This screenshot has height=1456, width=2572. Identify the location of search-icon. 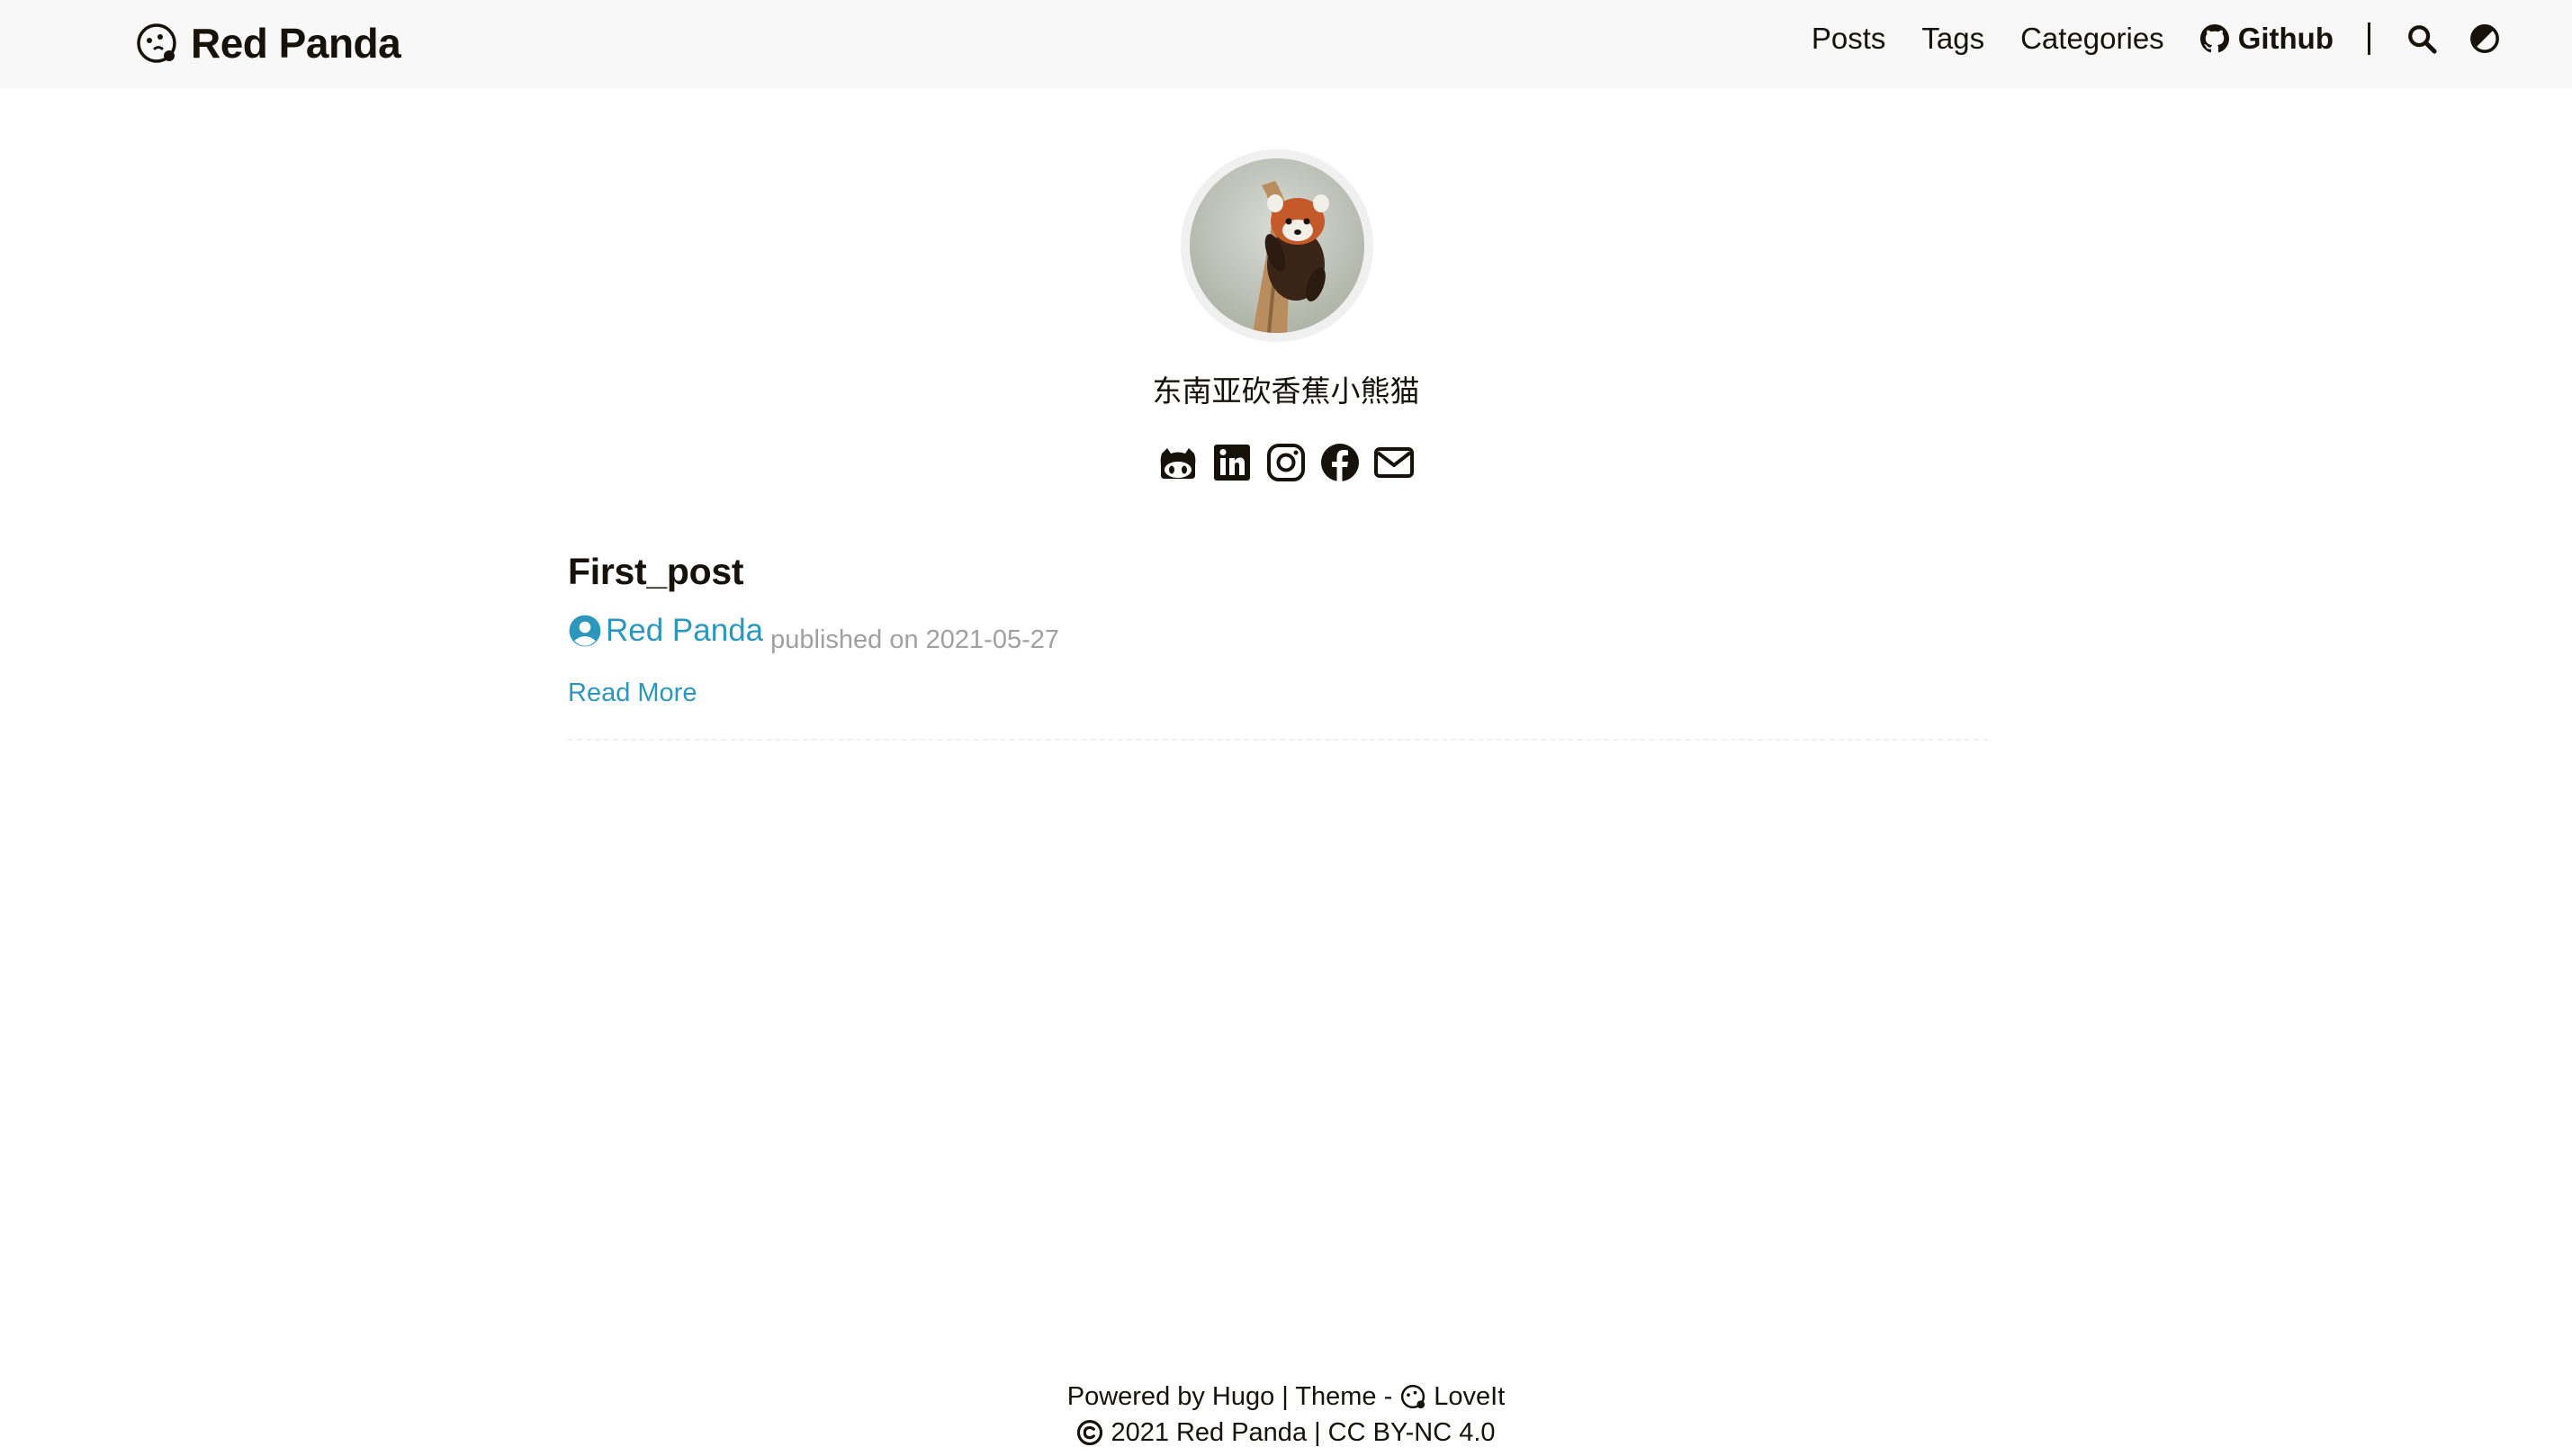
(2422, 39).